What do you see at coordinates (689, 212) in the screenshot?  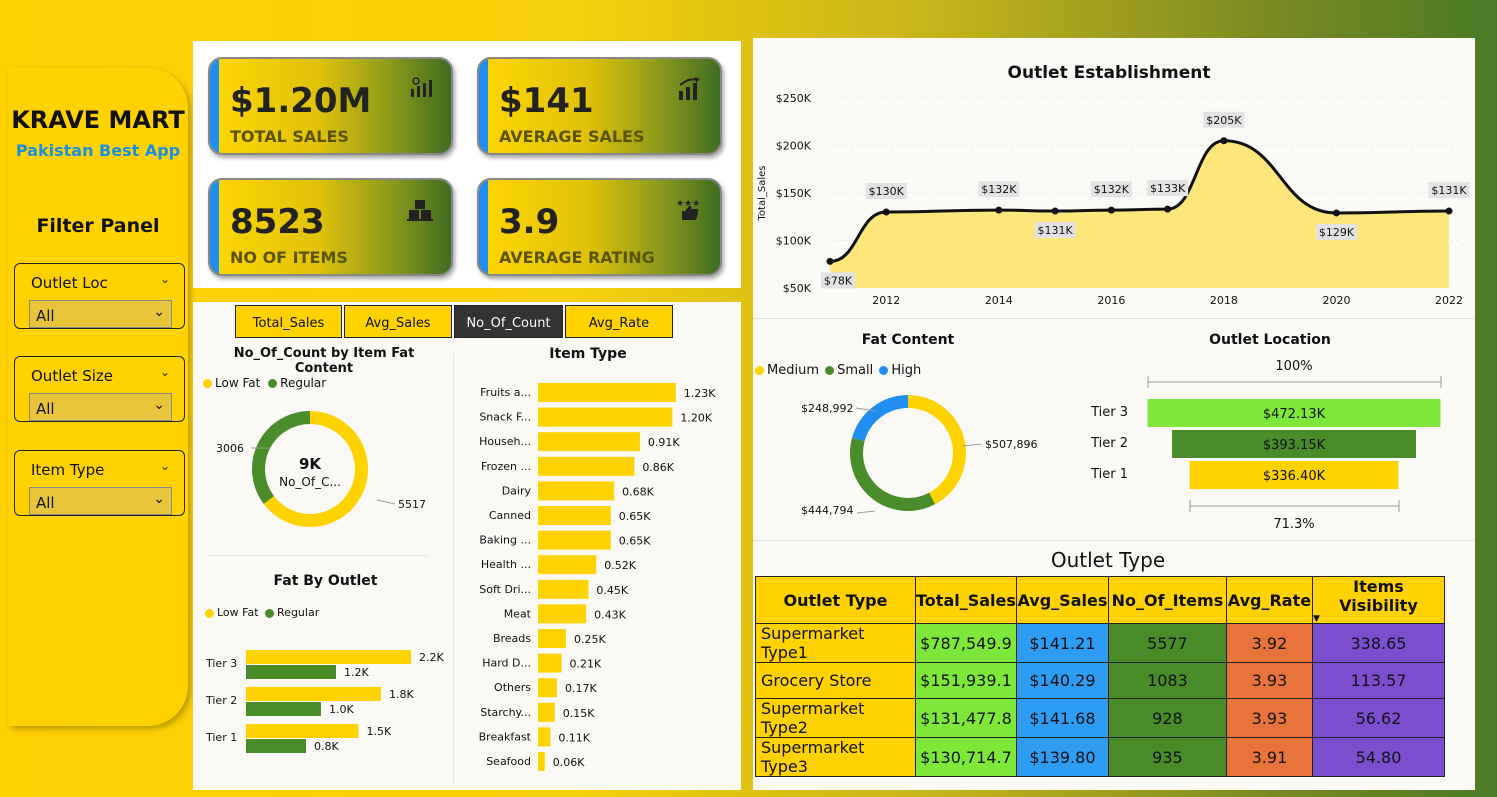 I see `thumbs-up-stars-icon: ★★★` at bounding box center [689, 212].